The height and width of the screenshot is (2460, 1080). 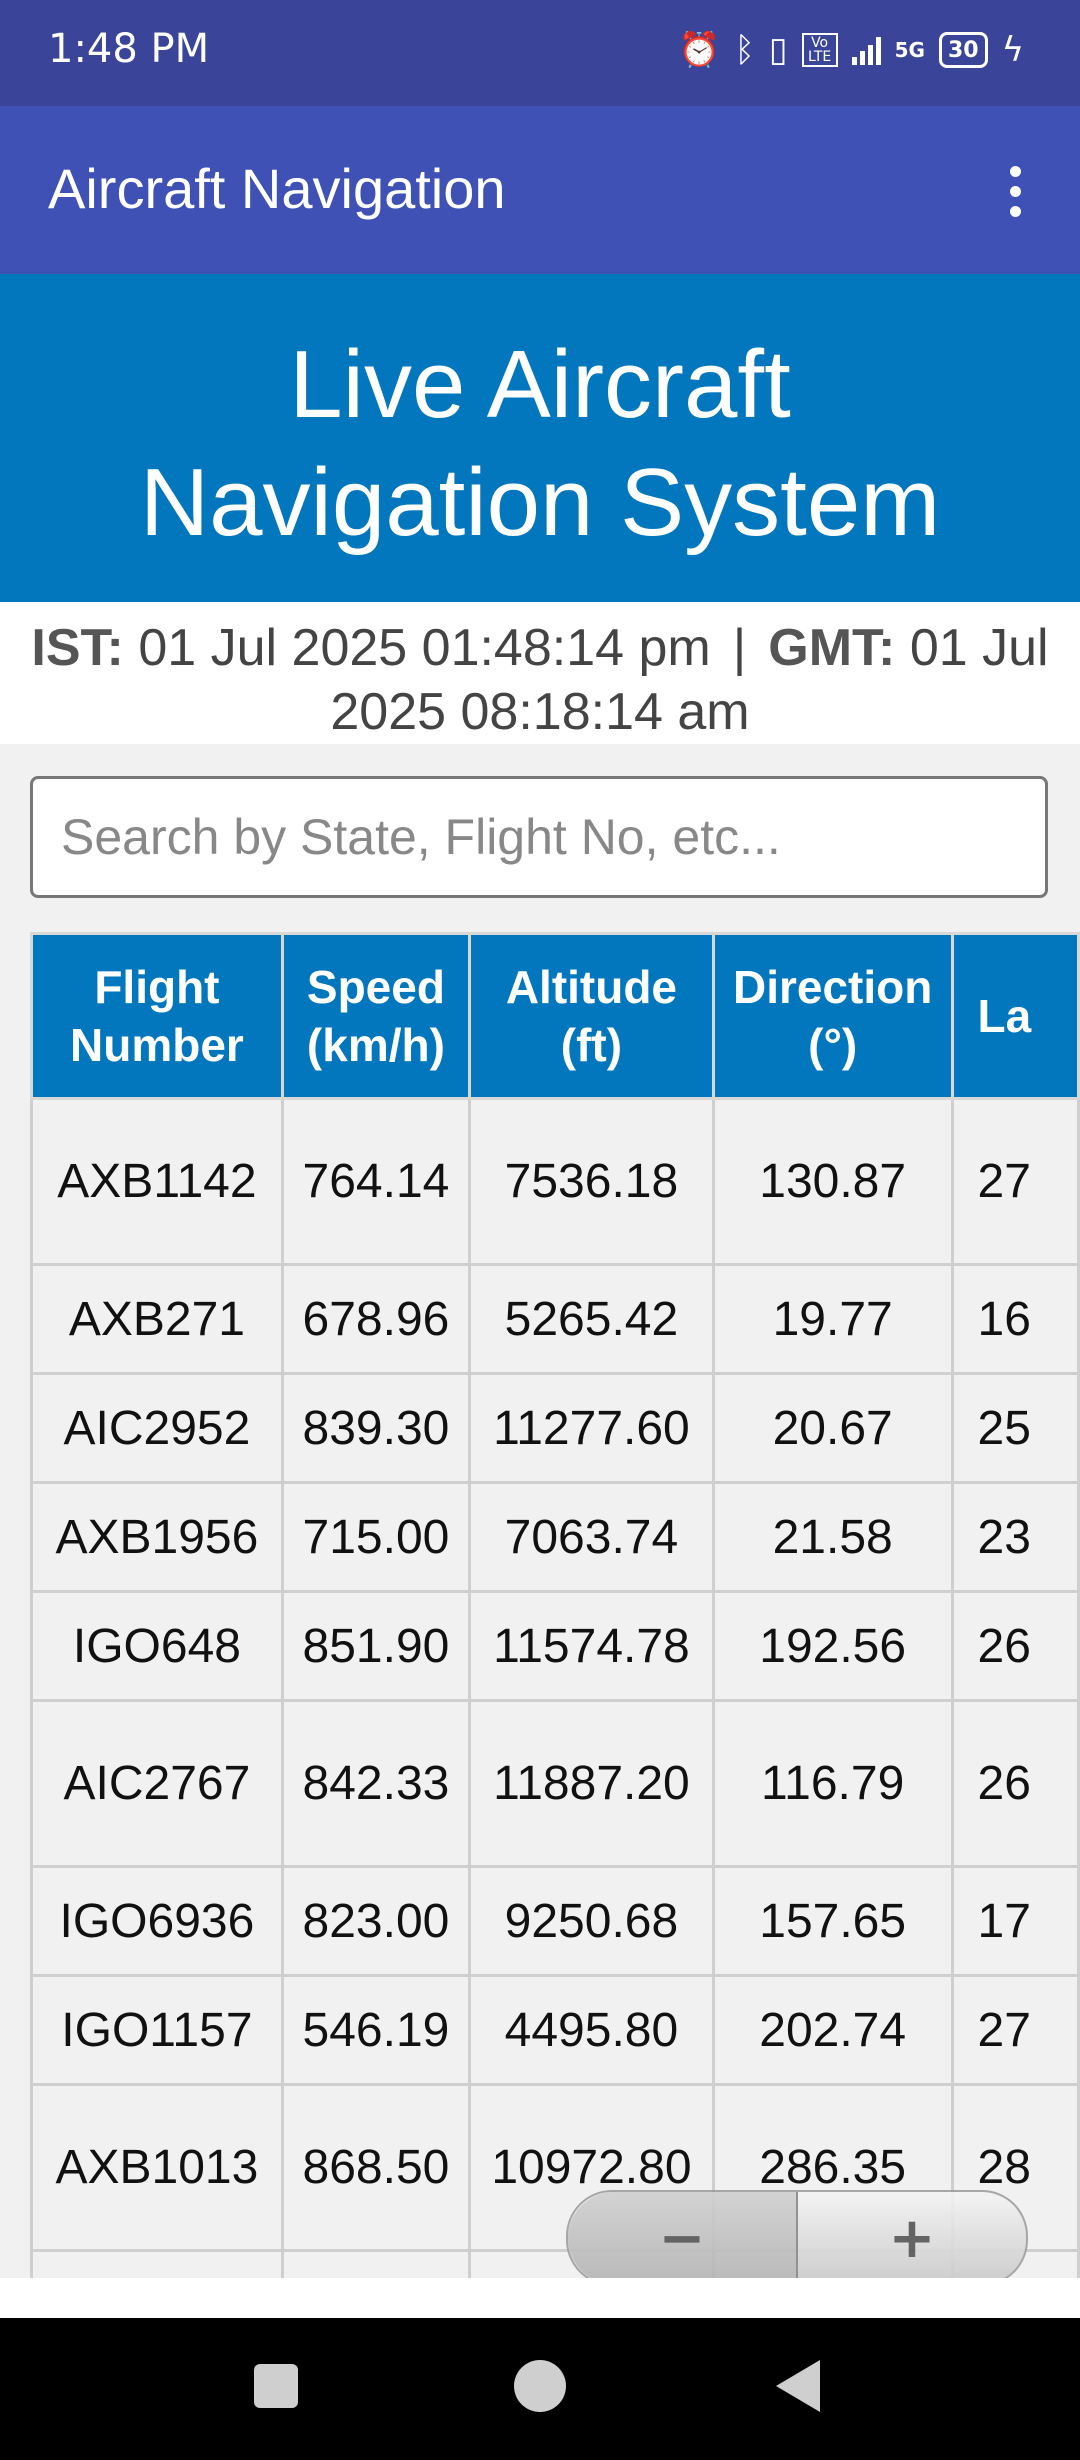 I want to click on table-row: AXB1142 764.14 7536.18 130.87 27, so click(x=555, y=1181).